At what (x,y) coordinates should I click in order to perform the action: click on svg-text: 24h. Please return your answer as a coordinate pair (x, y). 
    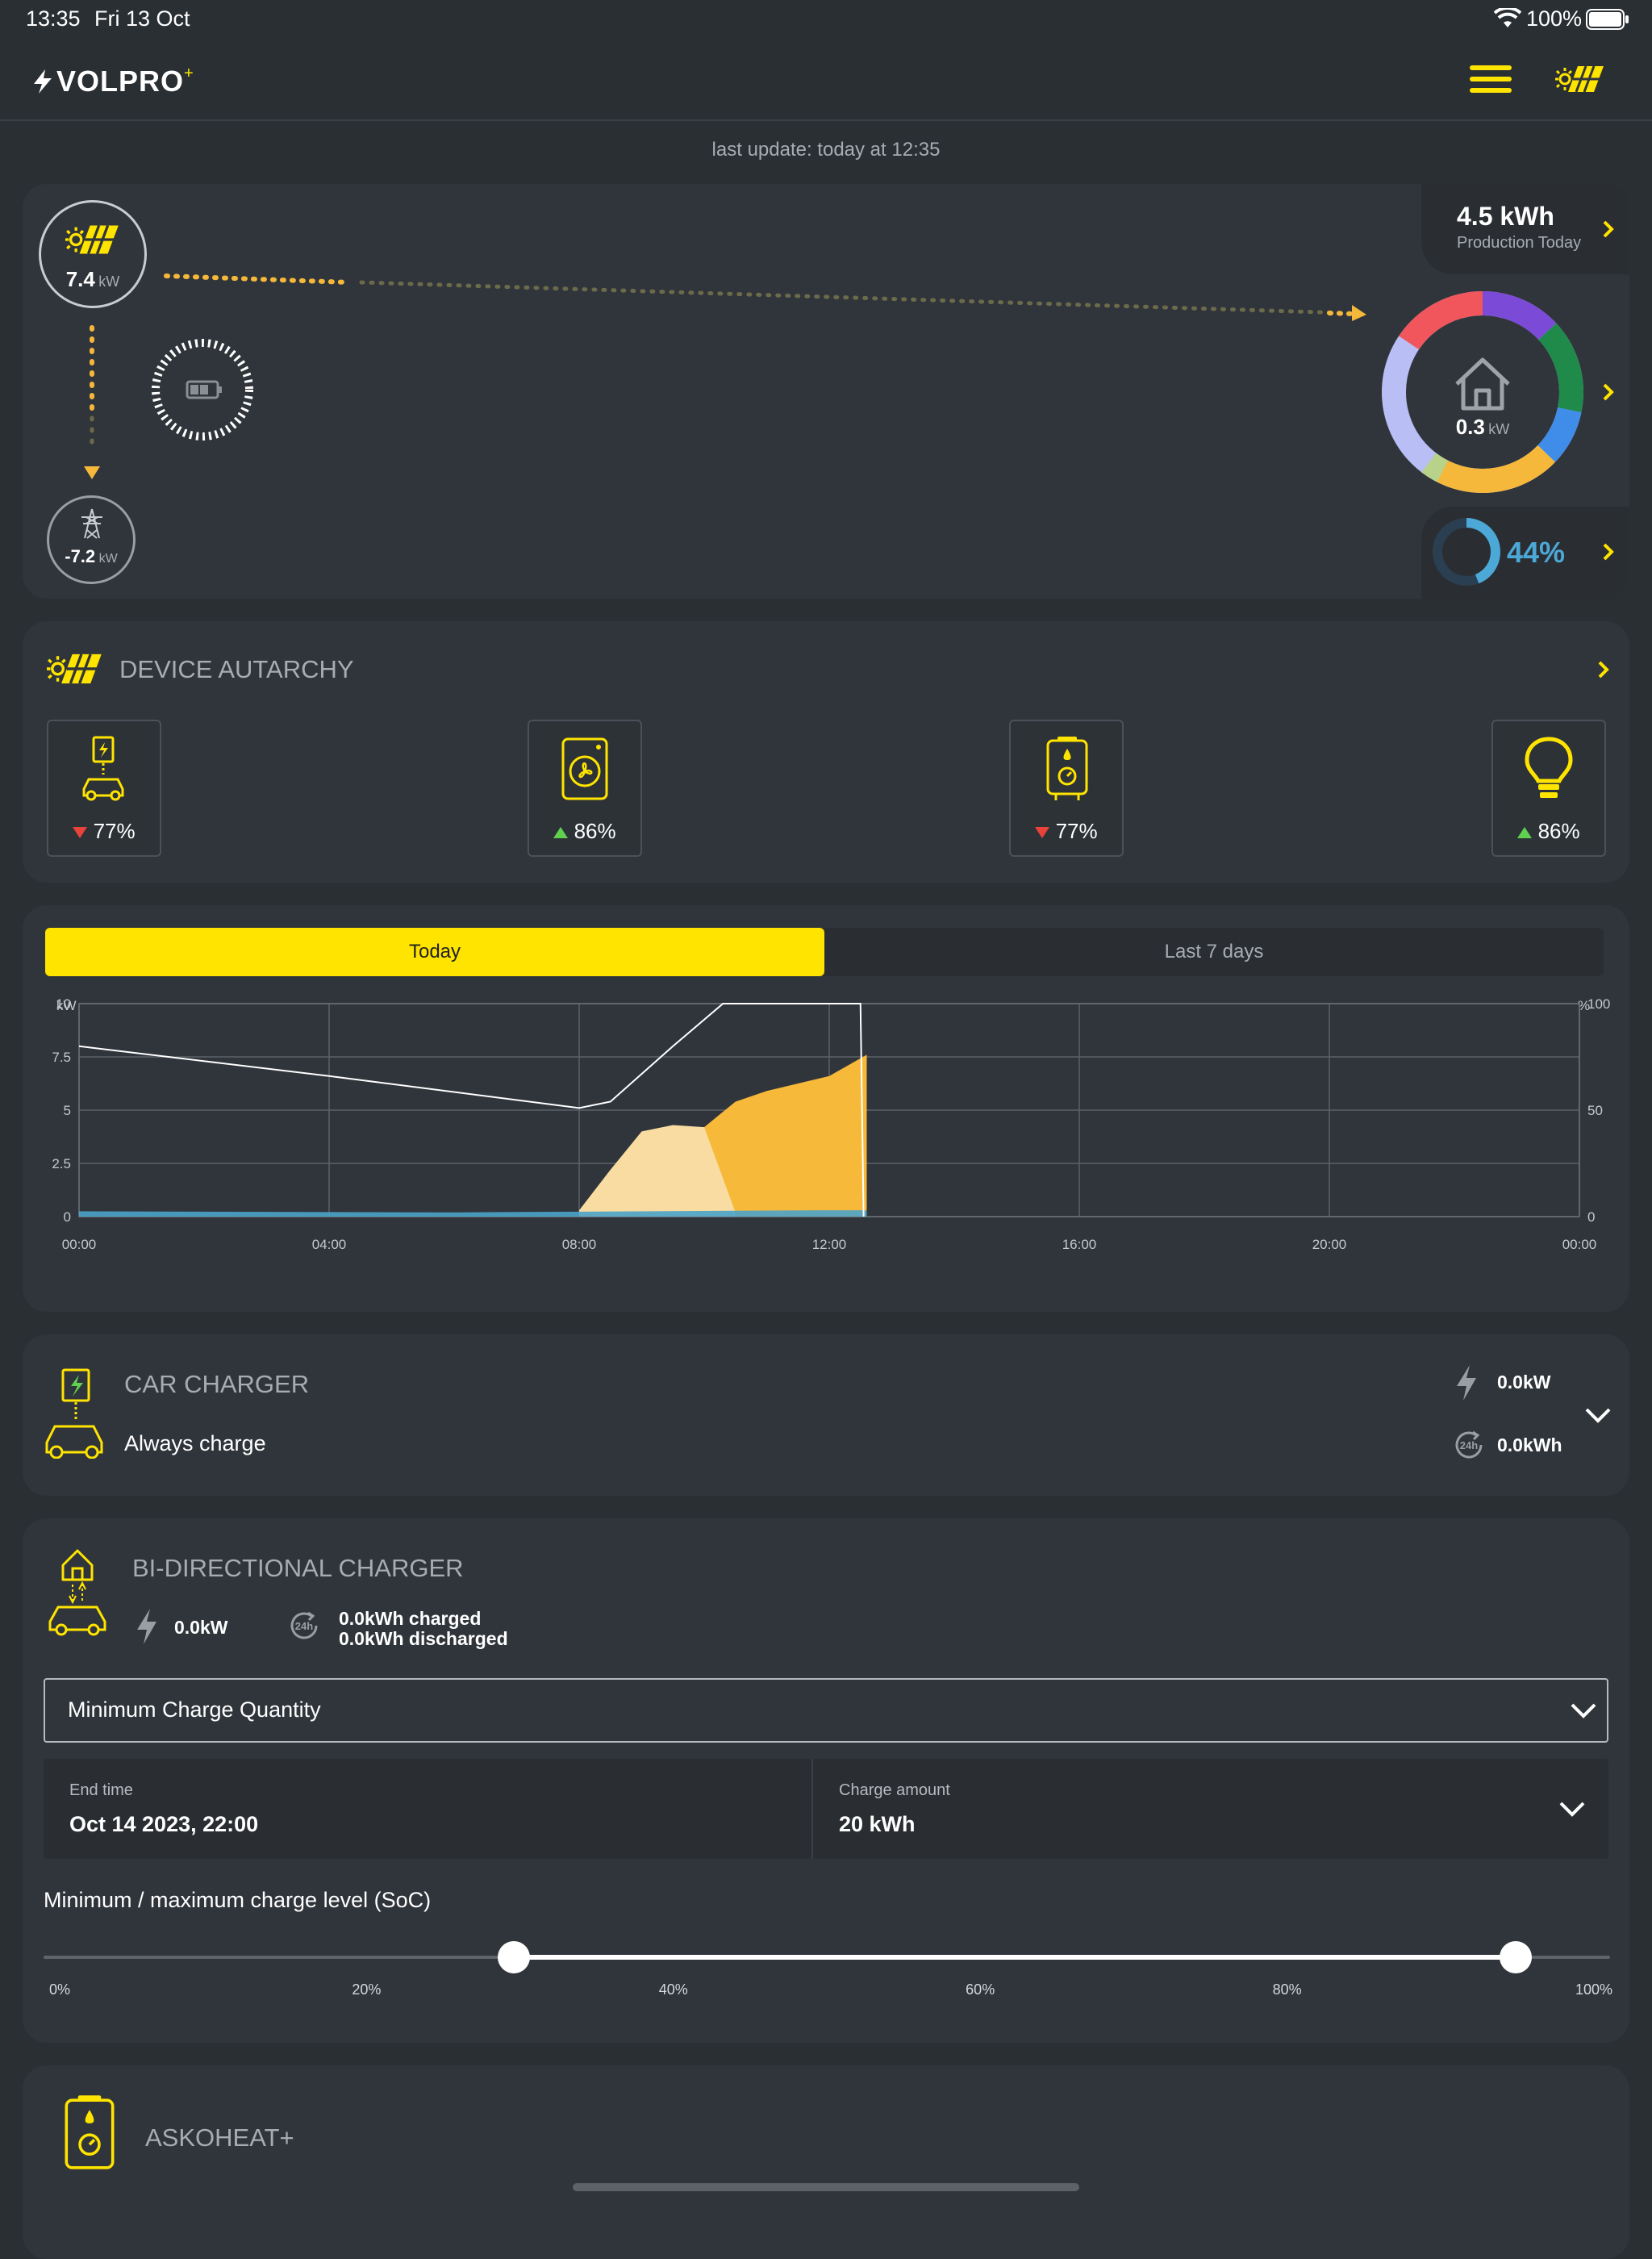
    Looking at the image, I should click on (304, 1626).